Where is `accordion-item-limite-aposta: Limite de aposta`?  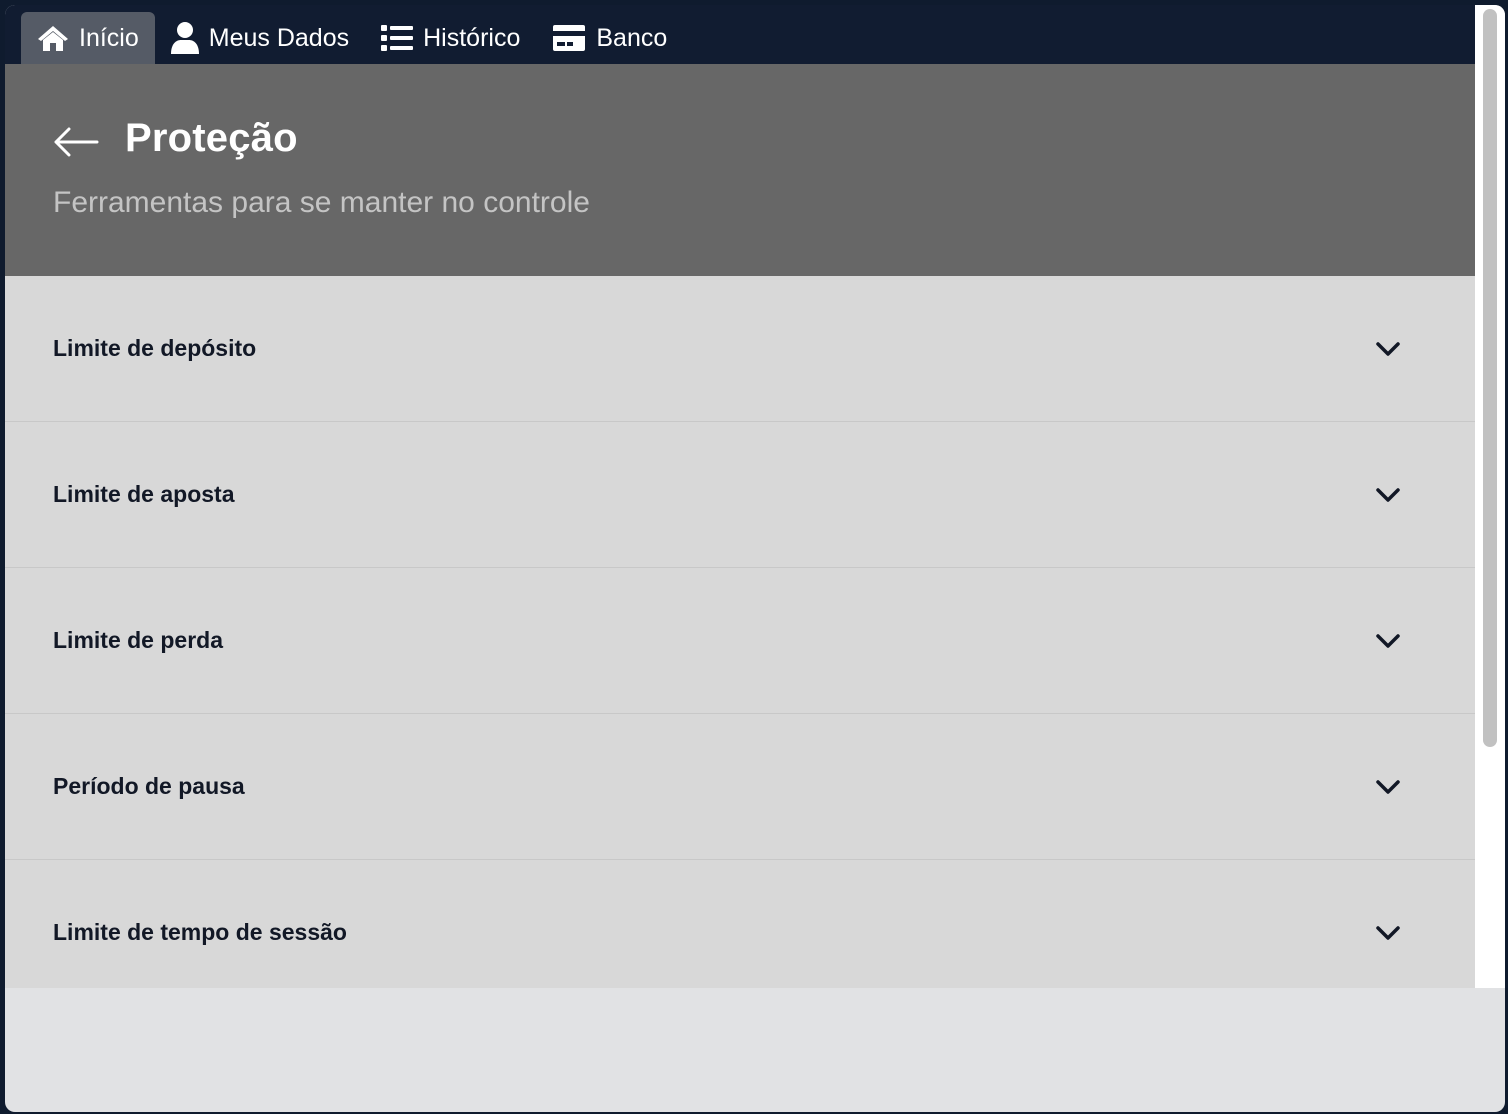 accordion-item-limite-aposta: Limite de aposta is located at coordinates (740, 495).